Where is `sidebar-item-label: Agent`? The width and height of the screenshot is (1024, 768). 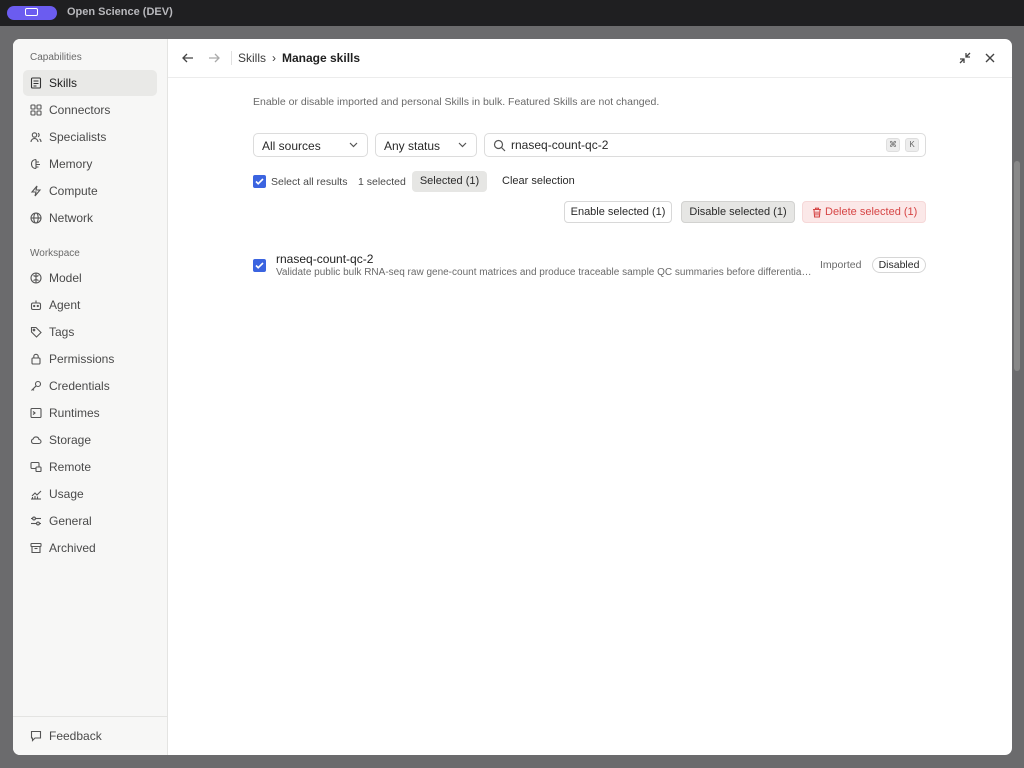 sidebar-item-label: Agent is located at coordinates (65, 305).